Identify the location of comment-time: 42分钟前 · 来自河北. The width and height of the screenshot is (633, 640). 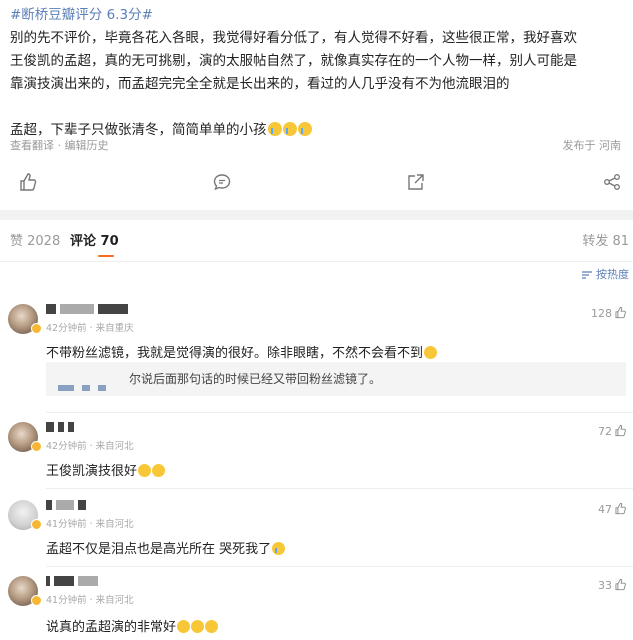
(90, 446).